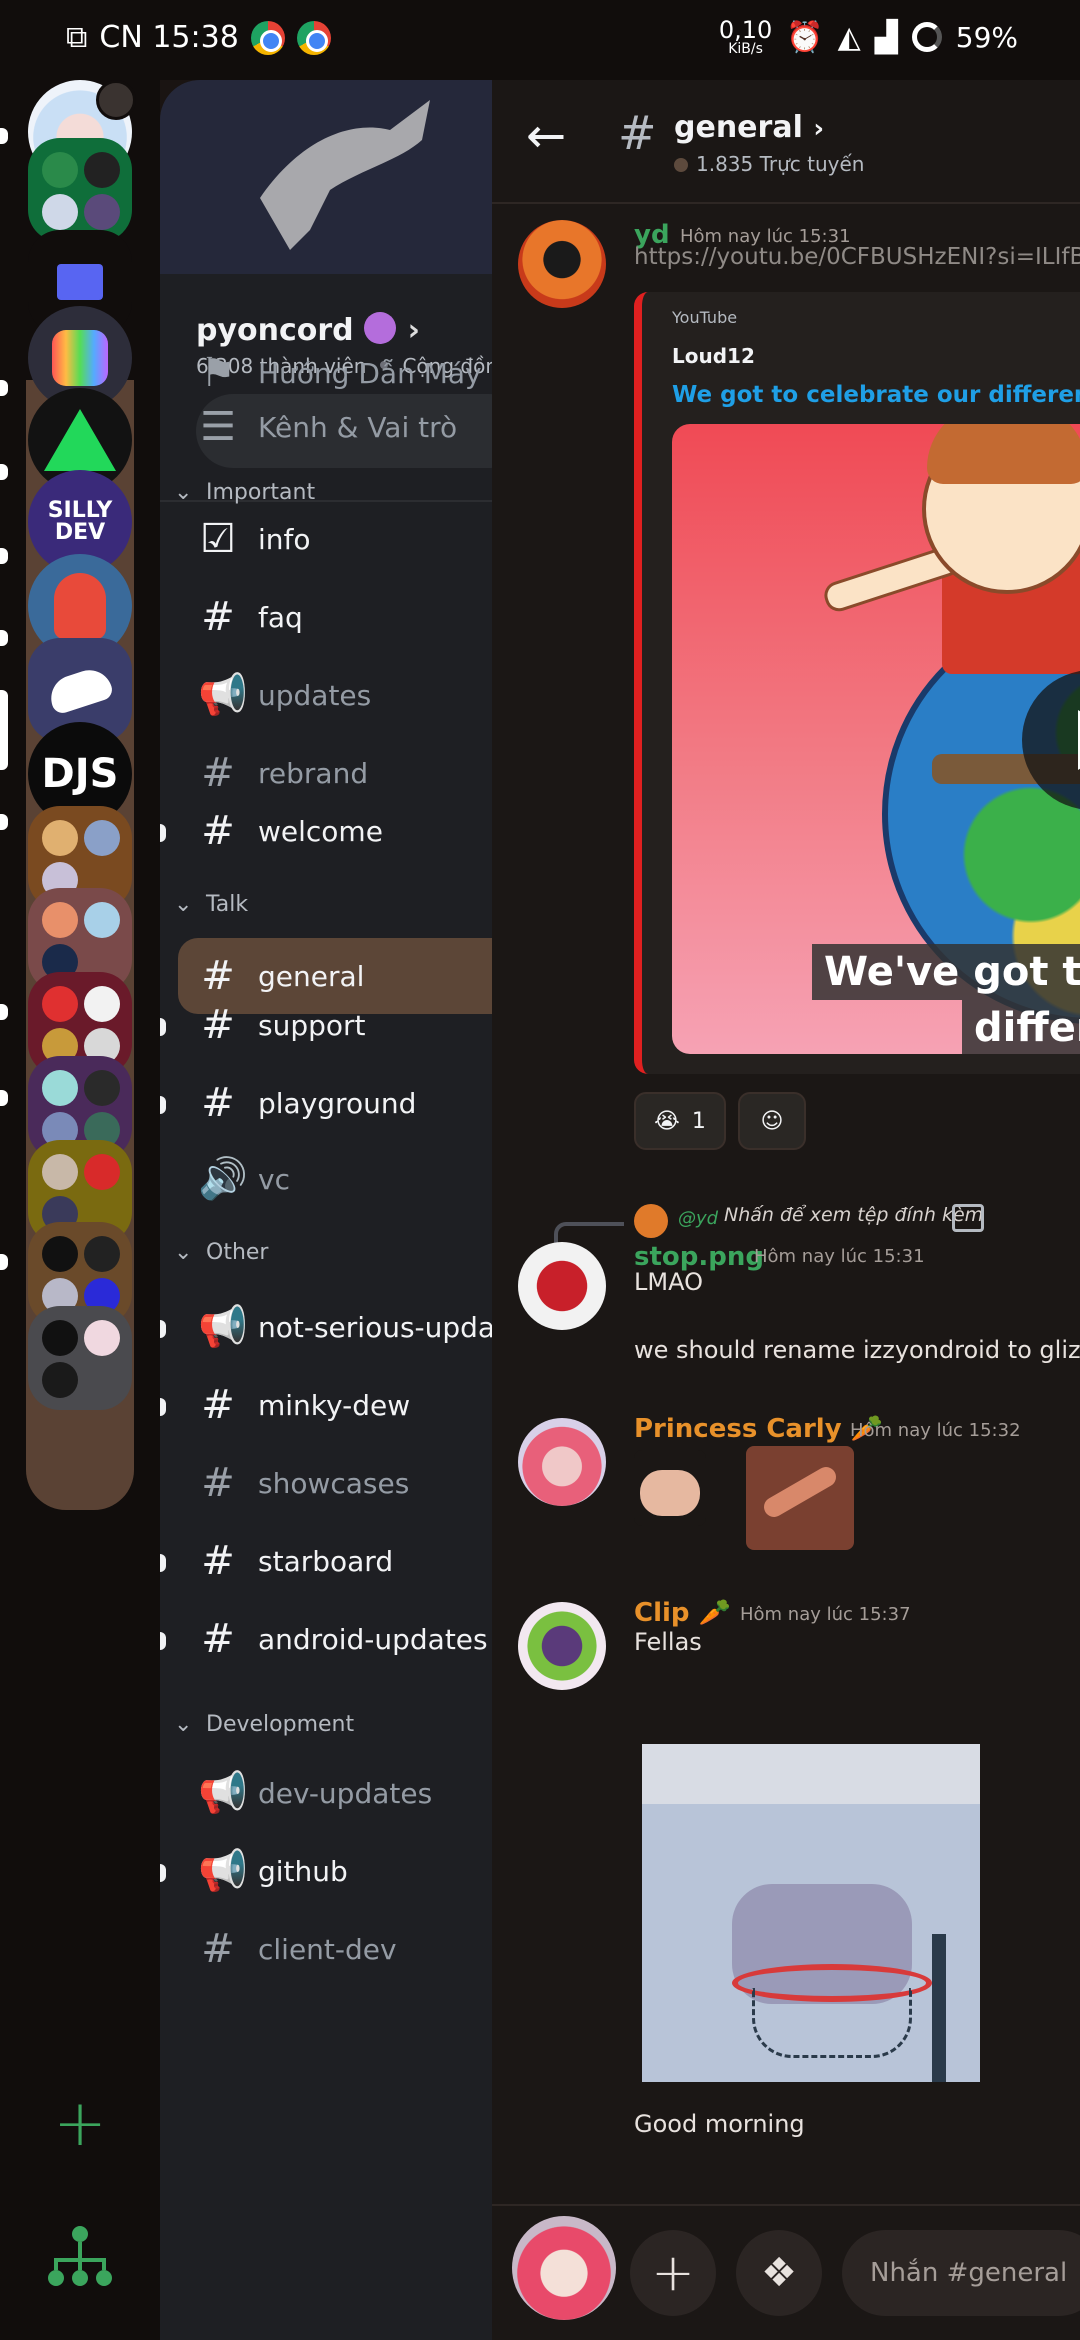  I want to click on video-thumbnail: We've got to differe, so click(876, 739).